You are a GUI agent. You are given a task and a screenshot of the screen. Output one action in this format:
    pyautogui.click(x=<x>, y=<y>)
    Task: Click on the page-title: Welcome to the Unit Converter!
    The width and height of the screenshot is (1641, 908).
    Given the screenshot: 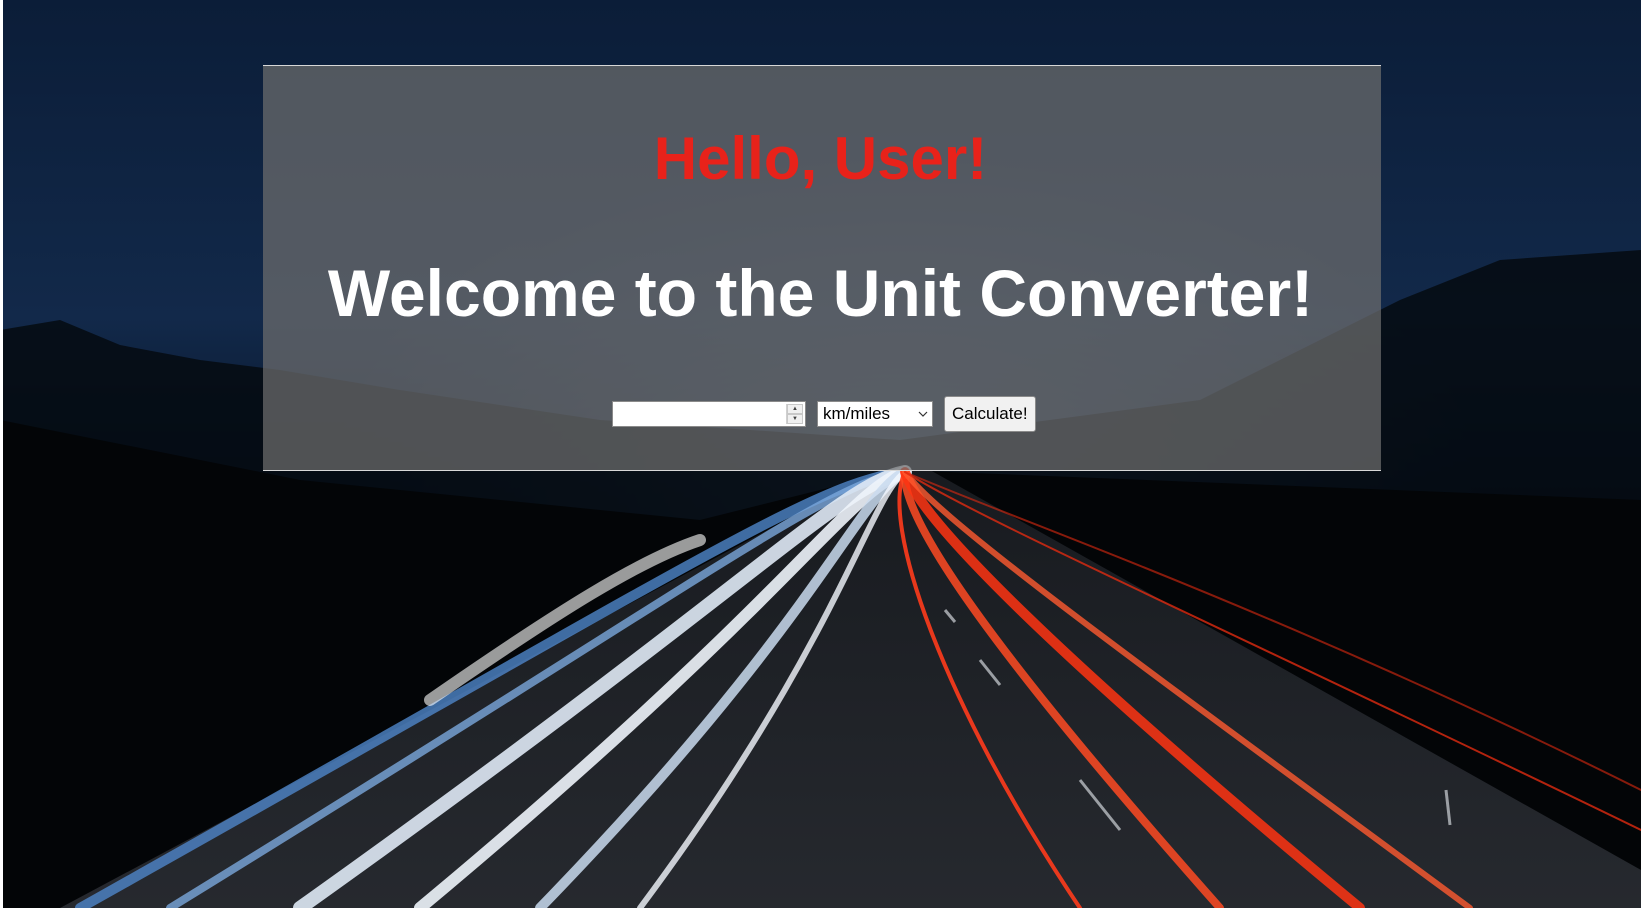 What is the action you would take?
    pyautogui.click(x=820, y=293)
    